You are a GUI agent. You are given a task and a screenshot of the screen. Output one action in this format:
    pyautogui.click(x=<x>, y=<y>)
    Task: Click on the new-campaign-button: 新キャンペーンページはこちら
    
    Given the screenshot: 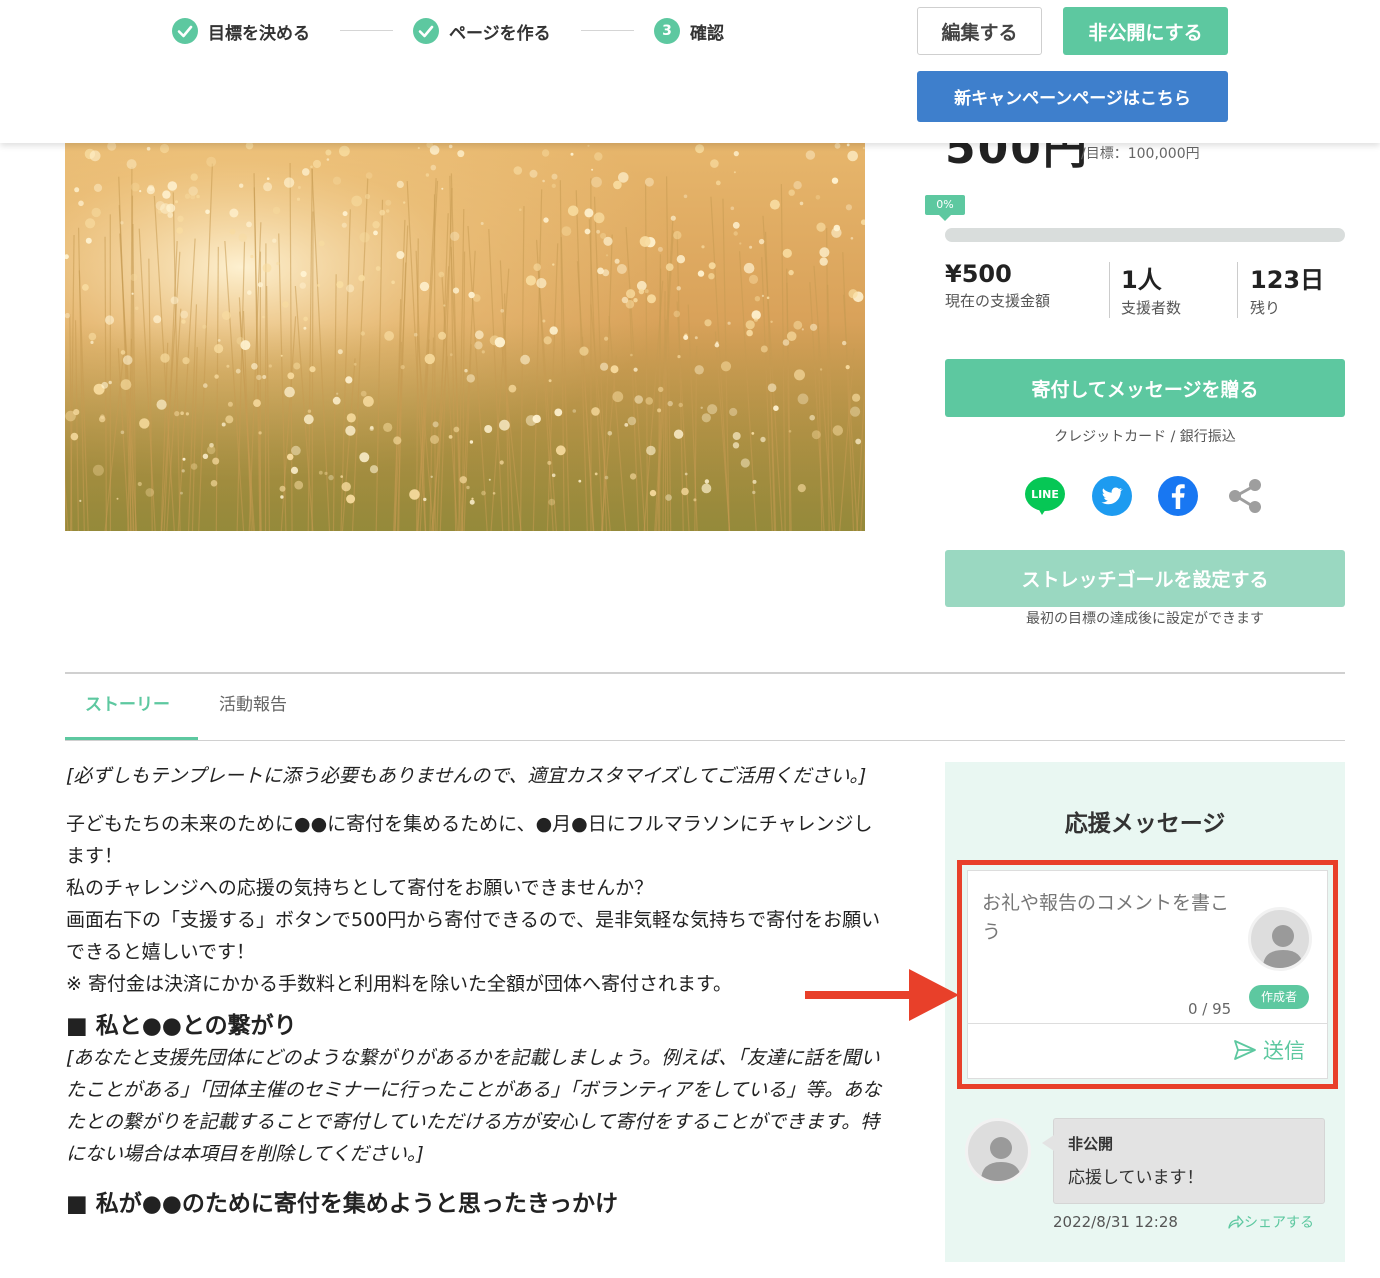 What is the action you would take?
    pyautogui.click(x=1072, y=96)
    